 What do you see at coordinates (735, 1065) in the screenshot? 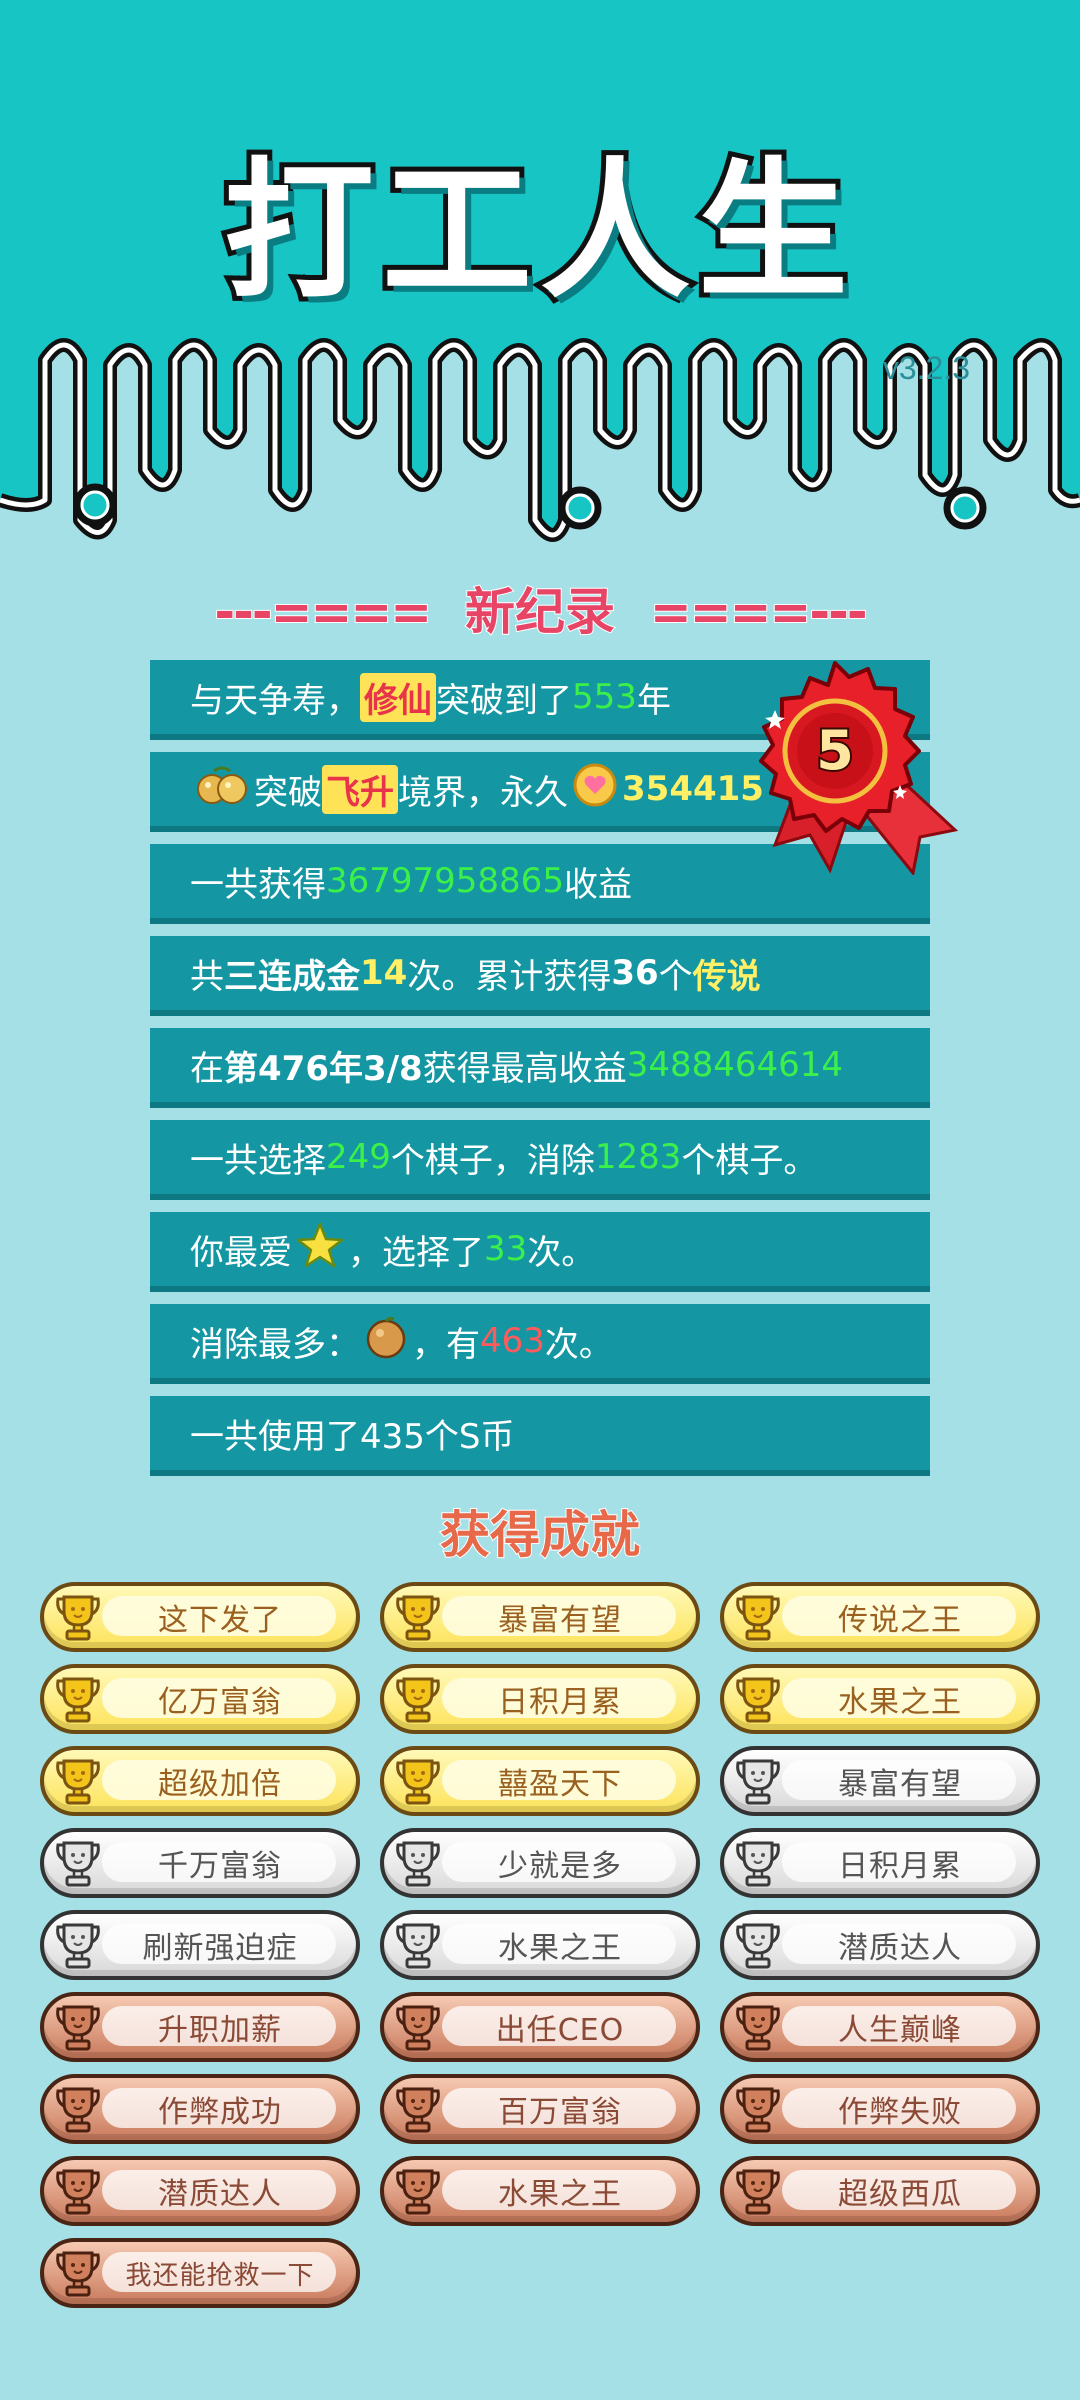
I see `best-income-value: 3488464614` at bounding box center [735, 1065].